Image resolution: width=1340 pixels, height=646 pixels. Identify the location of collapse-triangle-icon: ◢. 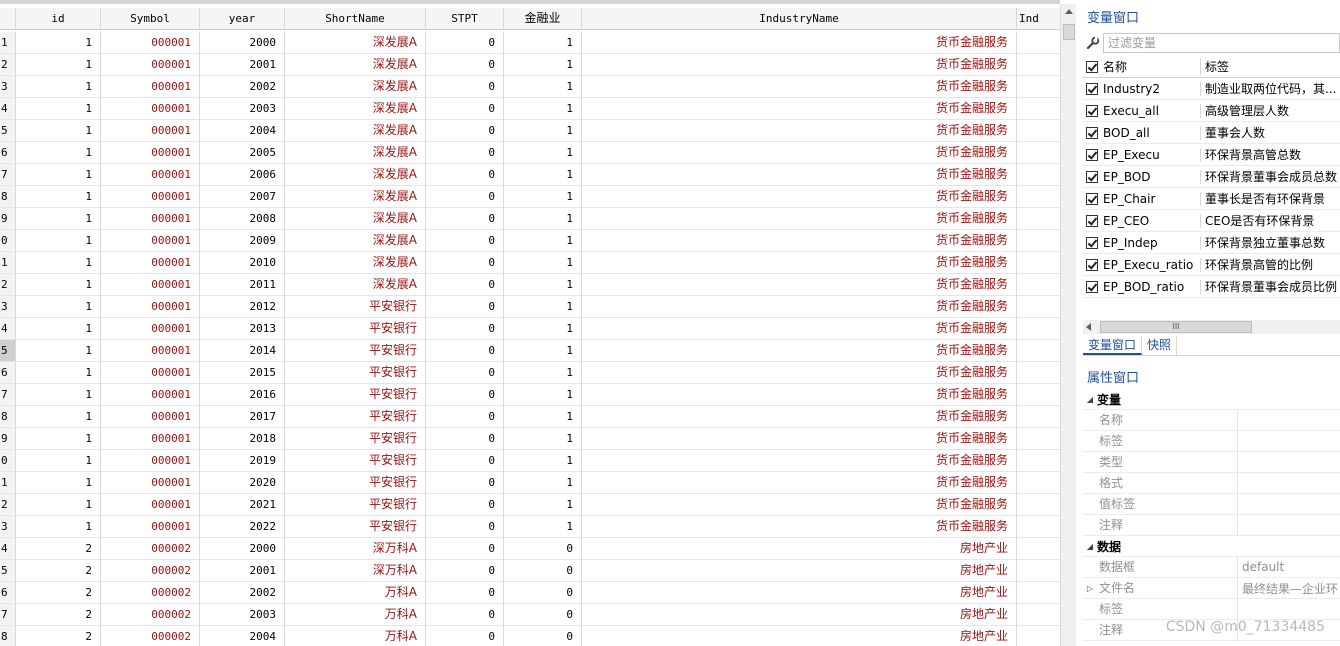
(1090, 546).